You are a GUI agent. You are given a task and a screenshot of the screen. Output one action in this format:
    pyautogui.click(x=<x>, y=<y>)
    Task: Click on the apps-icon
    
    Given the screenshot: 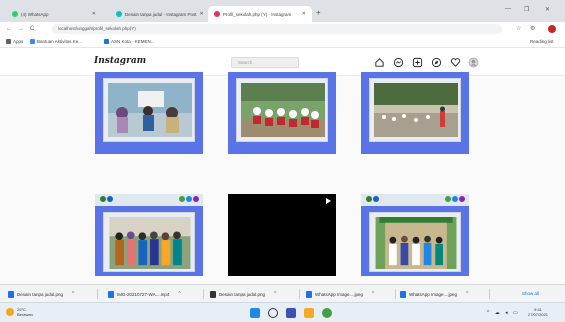 What is the action you would take?
    pyautogui.click(x=8, y=41)
    